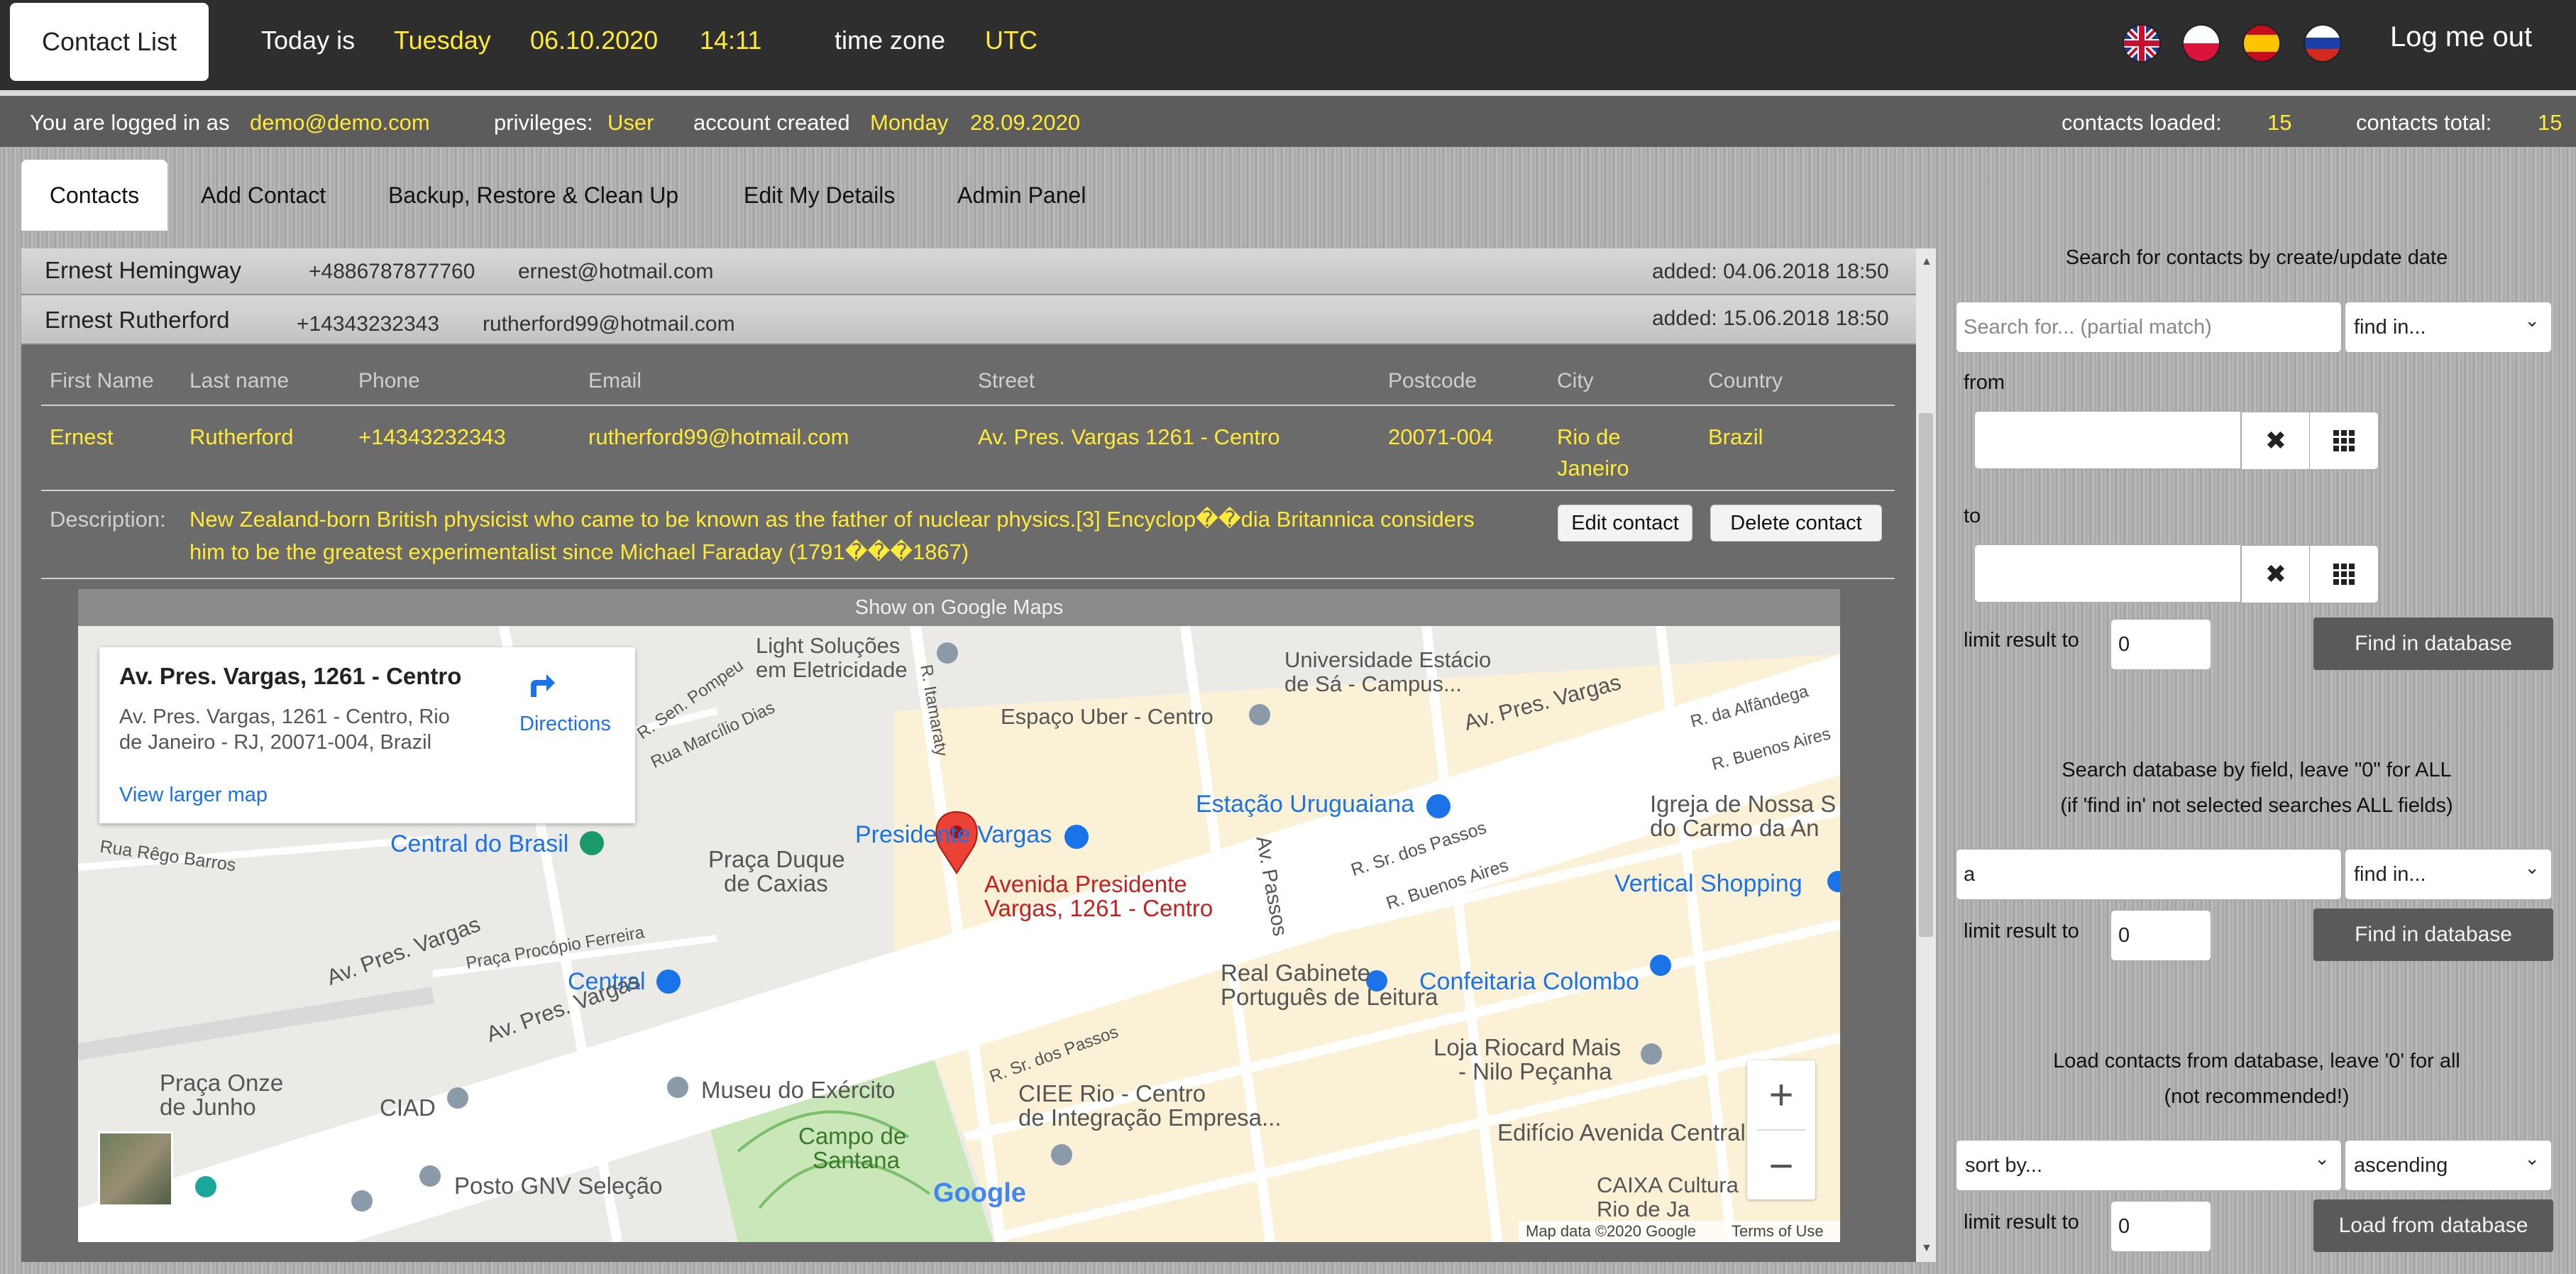 The image size is (2576, 1274). What do you see at coordinates (2344, 441) in the screenshot?
I see `calendar-from-icon` at bounding box center [2344, 441].